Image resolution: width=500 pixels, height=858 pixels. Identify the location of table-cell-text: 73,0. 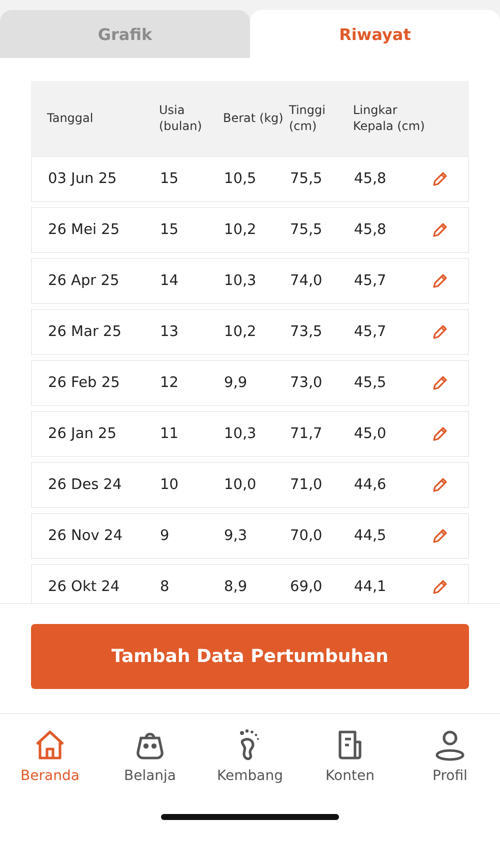
(307, 383).